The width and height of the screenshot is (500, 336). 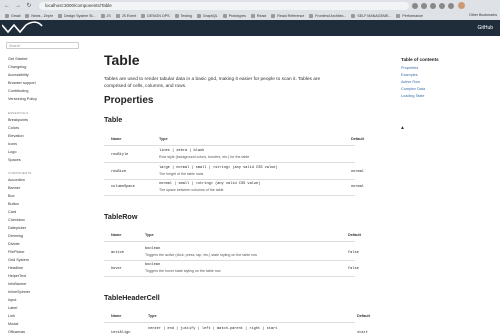 What do you see at coordinates (17, 276) in the screenshot?
I see `sidebar-item: HelperText` at bounding box center [17, 276].